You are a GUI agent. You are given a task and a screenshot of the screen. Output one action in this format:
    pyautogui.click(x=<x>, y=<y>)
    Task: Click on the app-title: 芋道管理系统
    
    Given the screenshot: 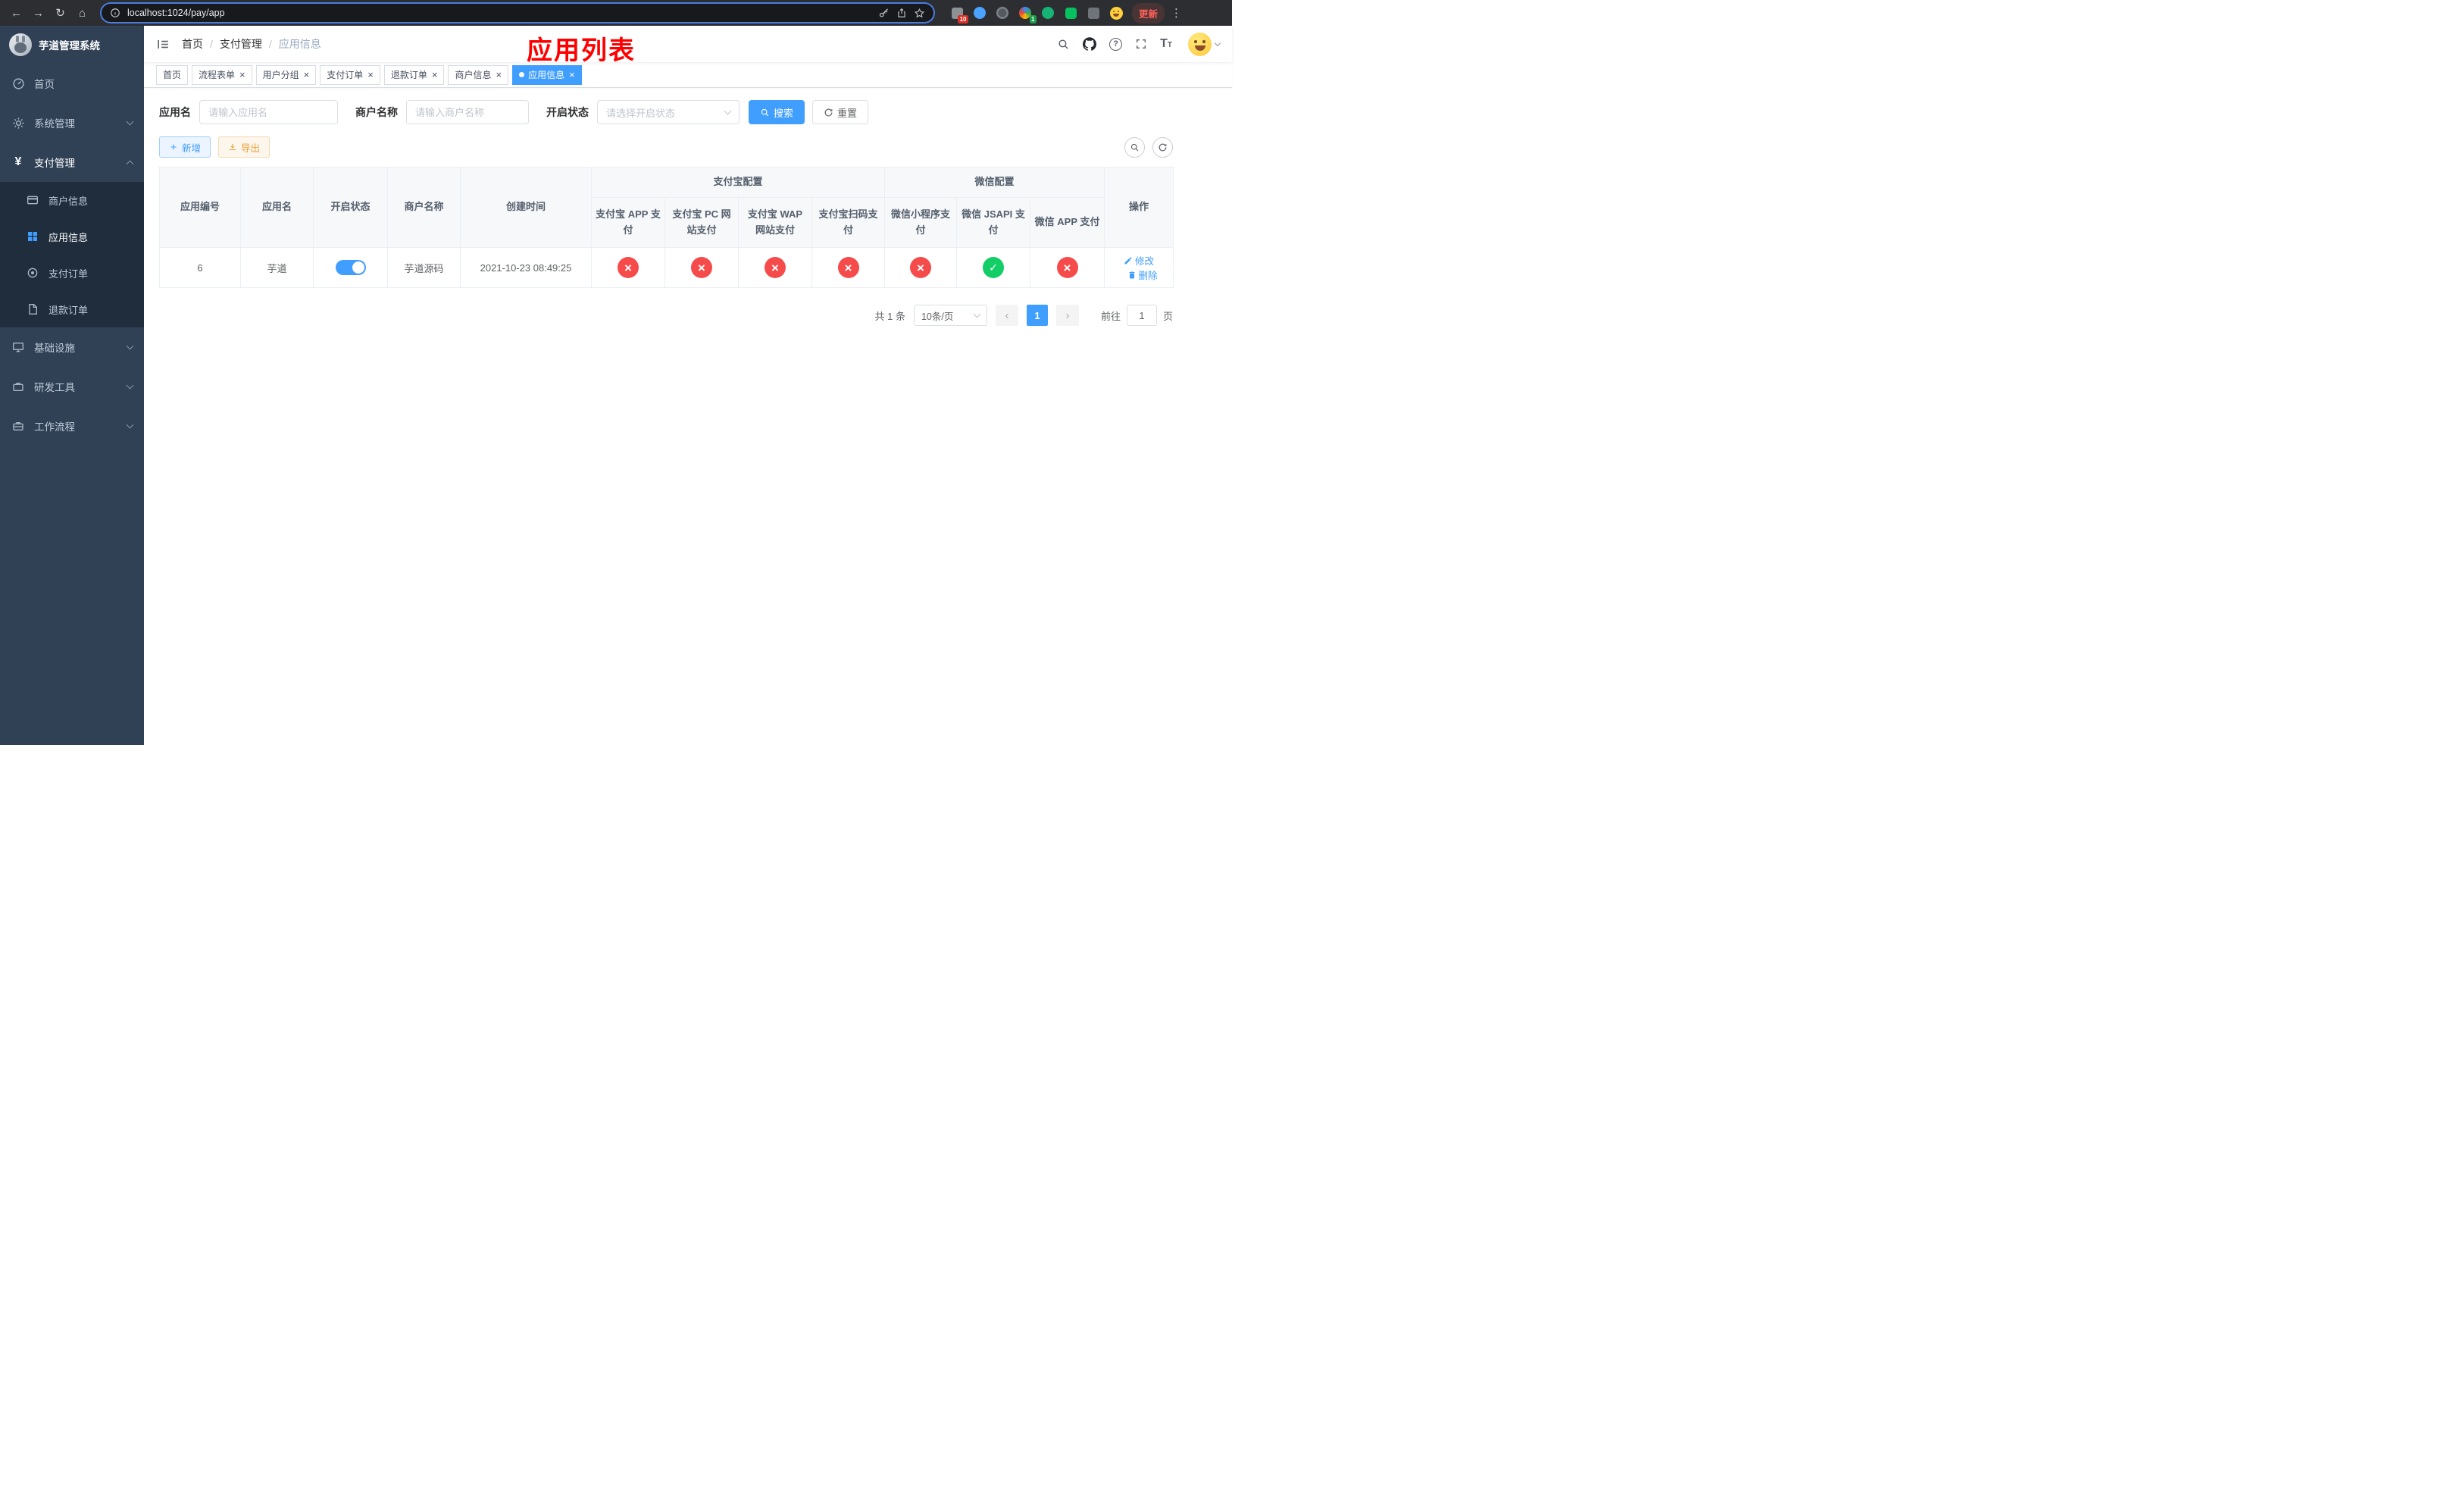 What is the action you would take?
    pyautogui.click(x=69, y=46)
    